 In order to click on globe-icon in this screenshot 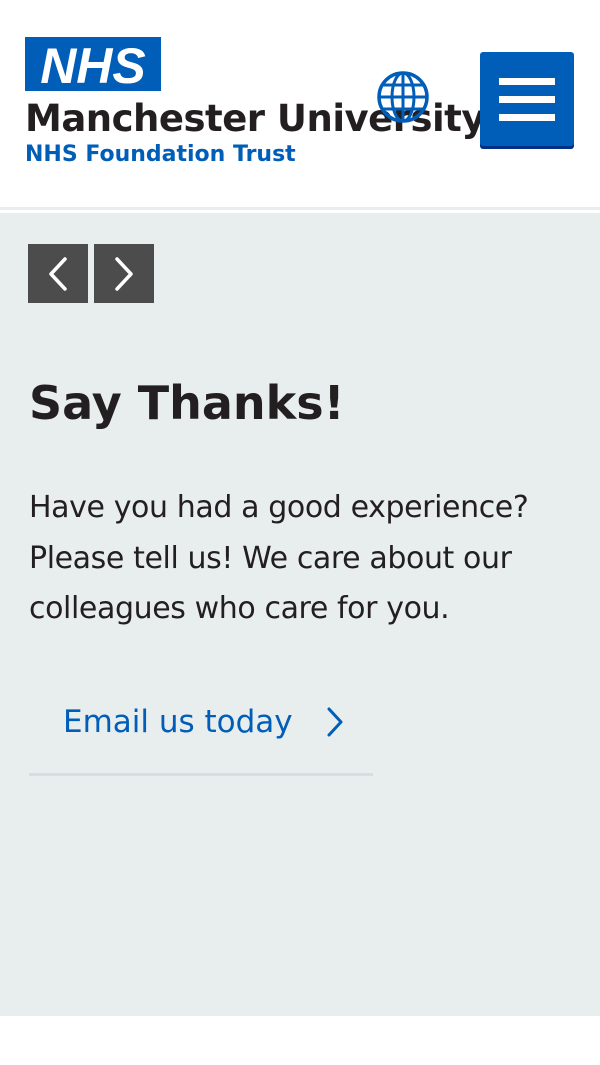, I will do `click(403, 97)`.